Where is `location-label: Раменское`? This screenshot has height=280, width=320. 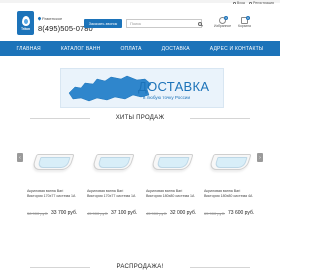 location-label: Раменское is located at coordinates (52, 18).